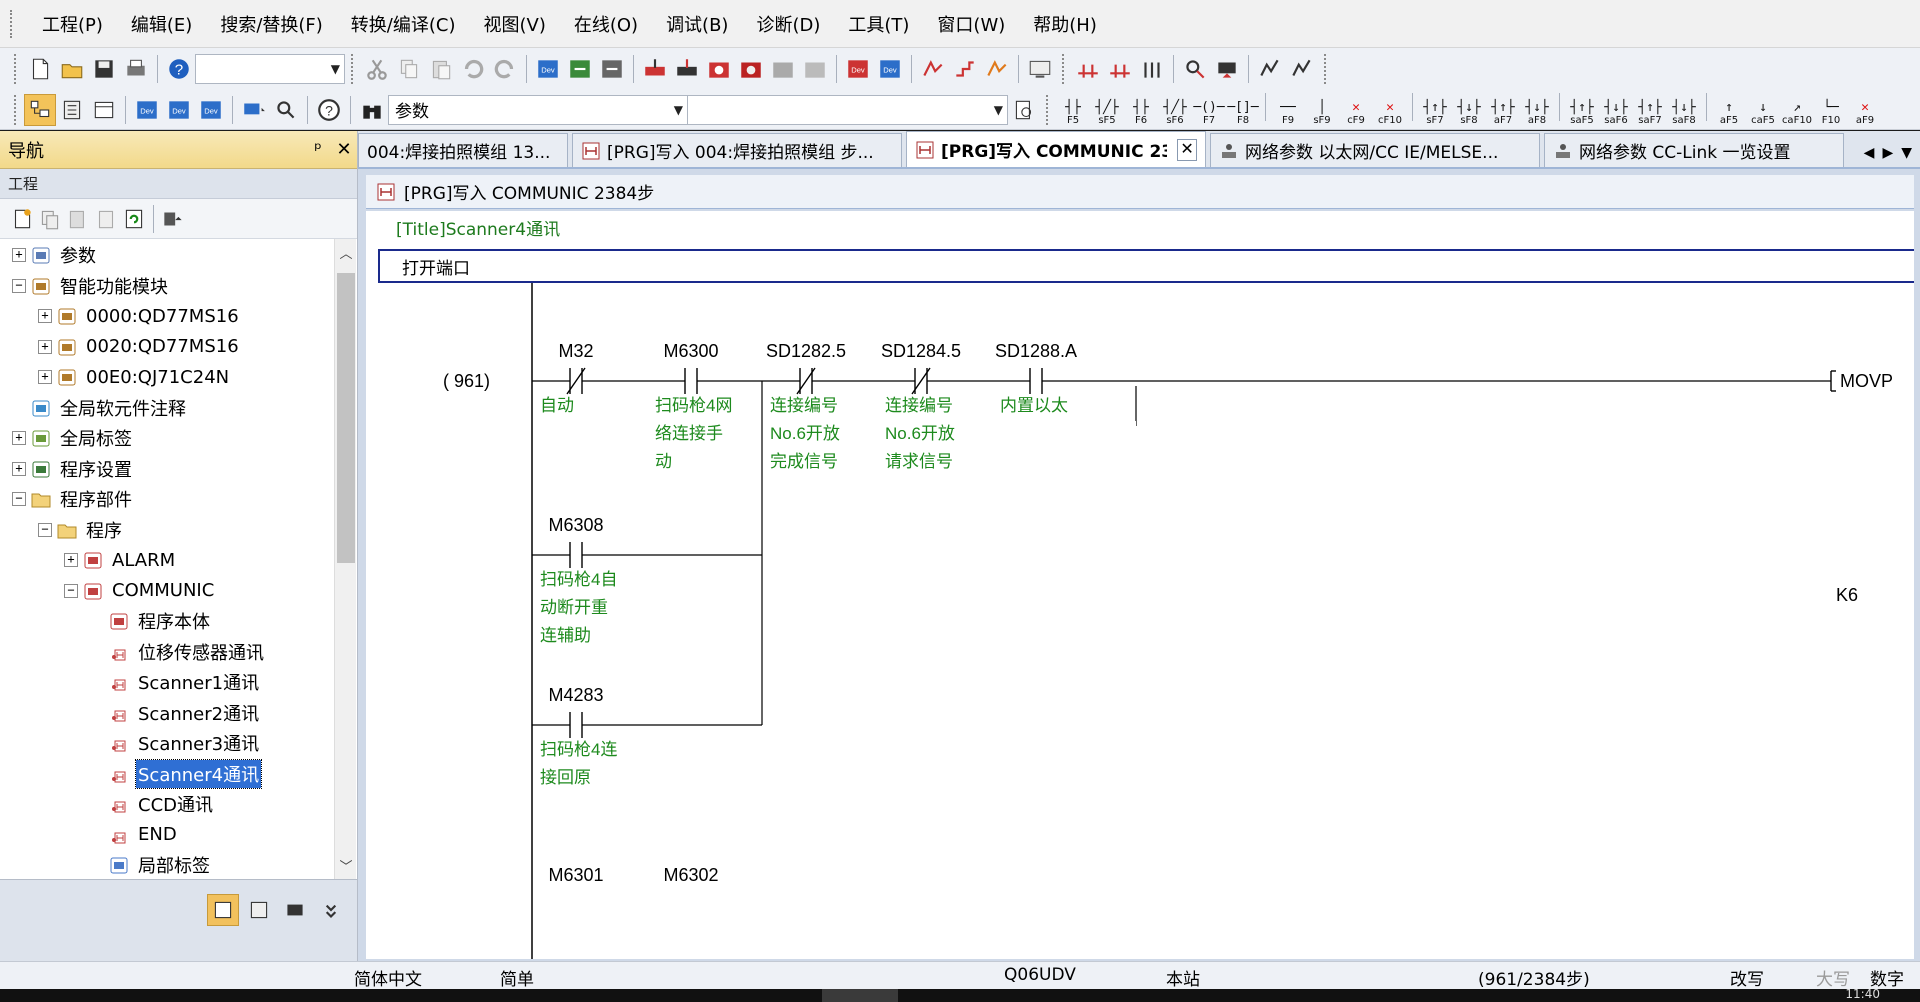 This screenshot has height=1002, width=1920. Describe the element at coordinates (73, 469) in the screenshot. I see `tree-node: + 程序设置` at that location.